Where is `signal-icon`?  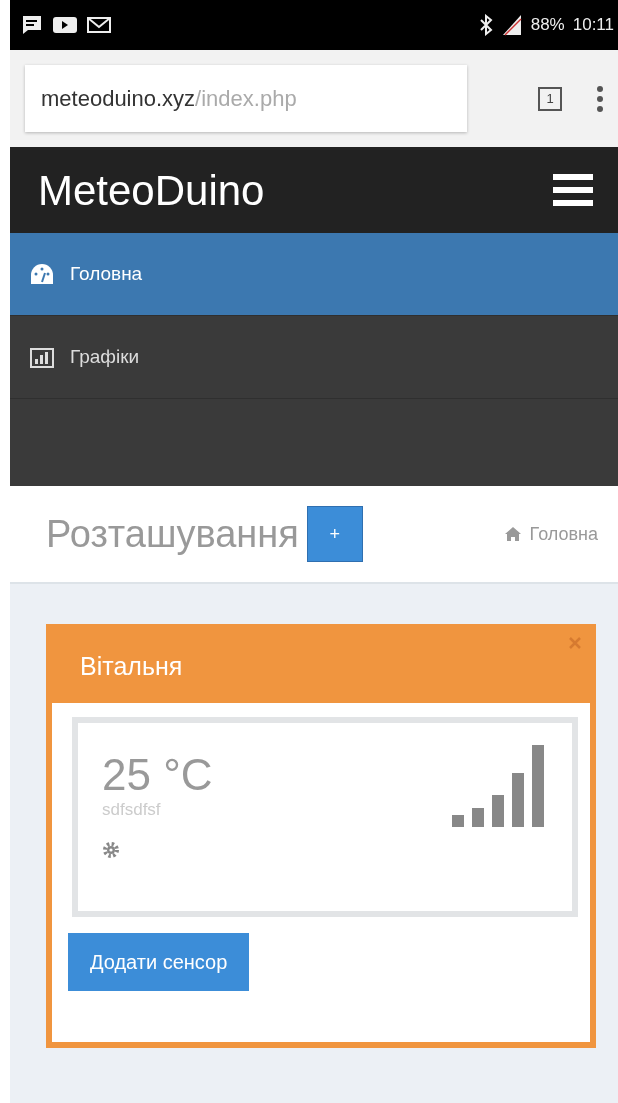 signal-icon is located at coordinates (511, 25).